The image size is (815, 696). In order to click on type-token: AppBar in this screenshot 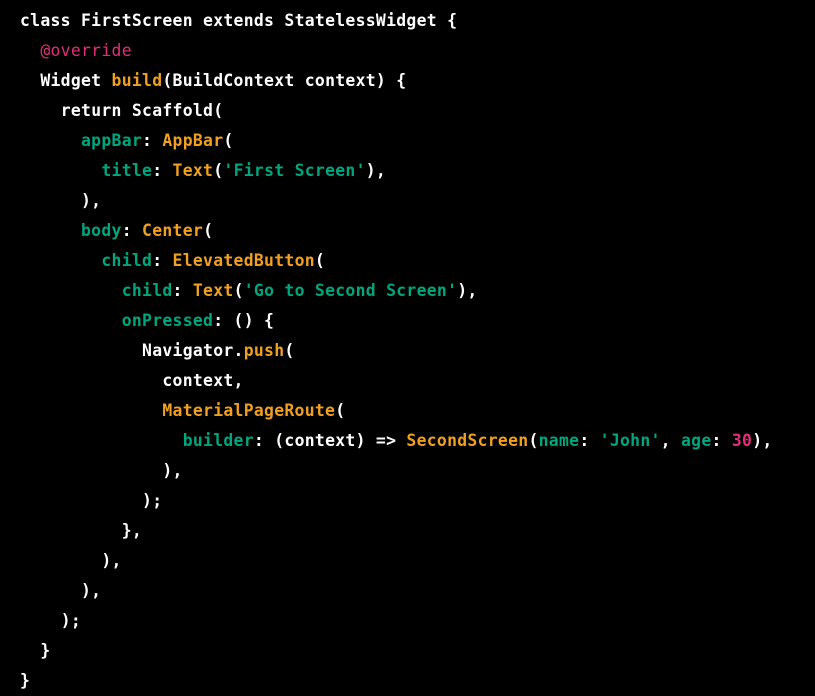, I will do `click(193, 140)`.